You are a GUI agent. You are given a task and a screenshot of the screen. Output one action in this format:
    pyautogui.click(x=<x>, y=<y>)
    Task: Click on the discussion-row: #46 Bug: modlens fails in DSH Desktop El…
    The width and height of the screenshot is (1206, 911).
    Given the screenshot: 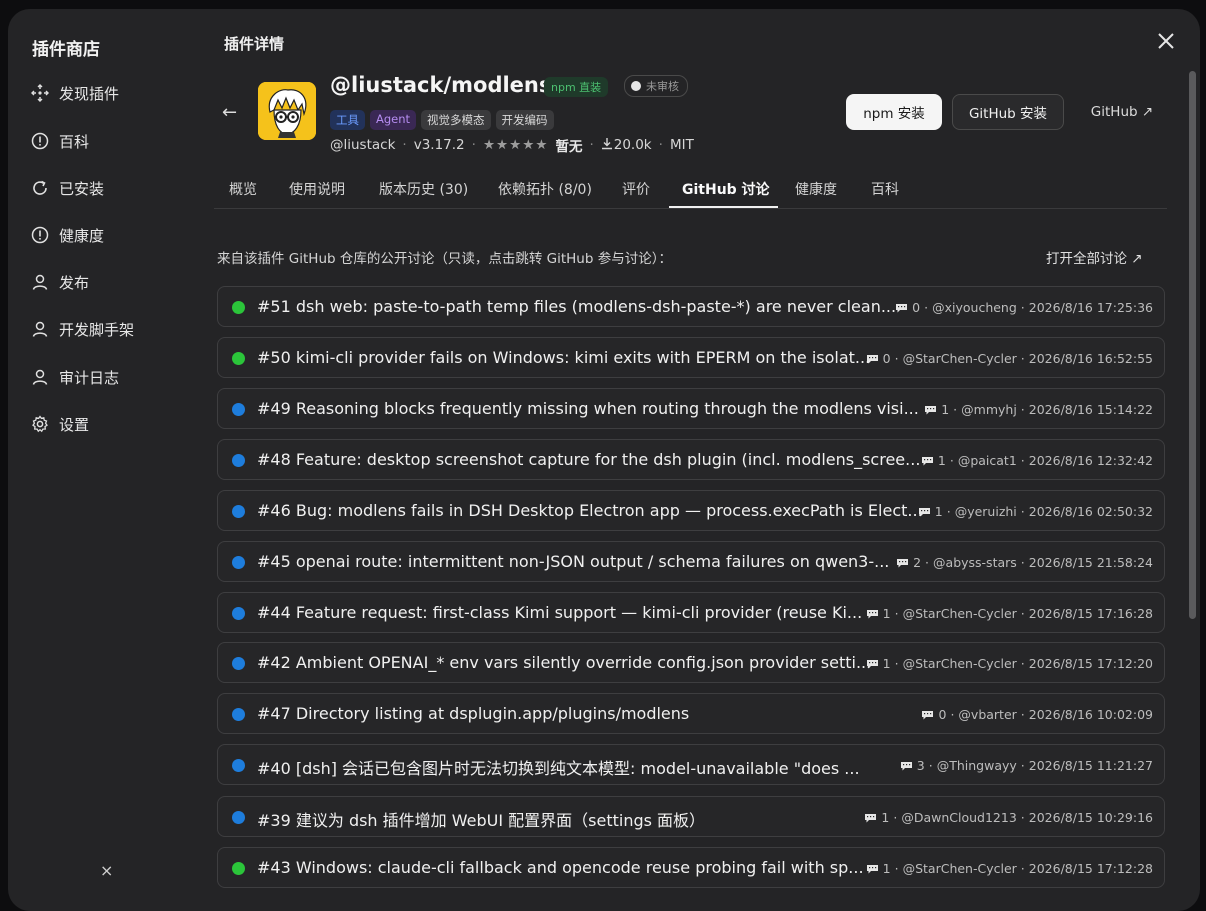 What is the action you would take?
    pyautogui.click(x=691, y=510)
    